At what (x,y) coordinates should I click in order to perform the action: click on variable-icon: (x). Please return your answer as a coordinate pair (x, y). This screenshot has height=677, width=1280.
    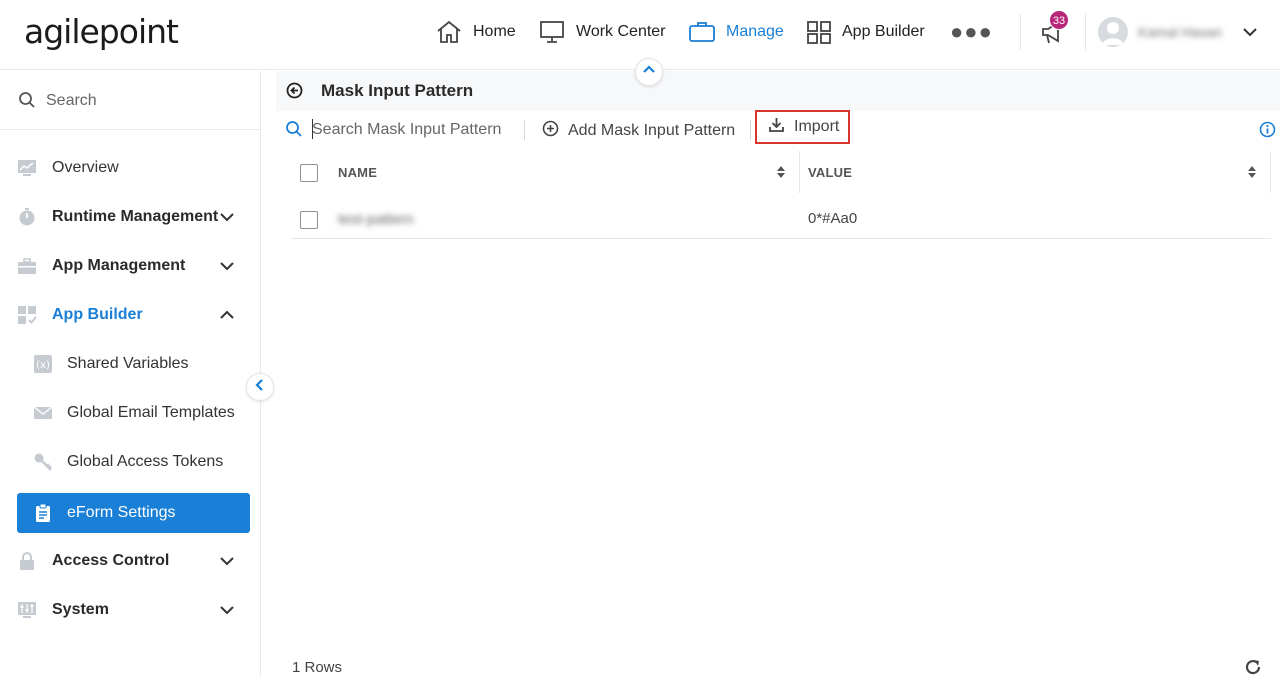
    Looking at the image, I should click on (43, 364).